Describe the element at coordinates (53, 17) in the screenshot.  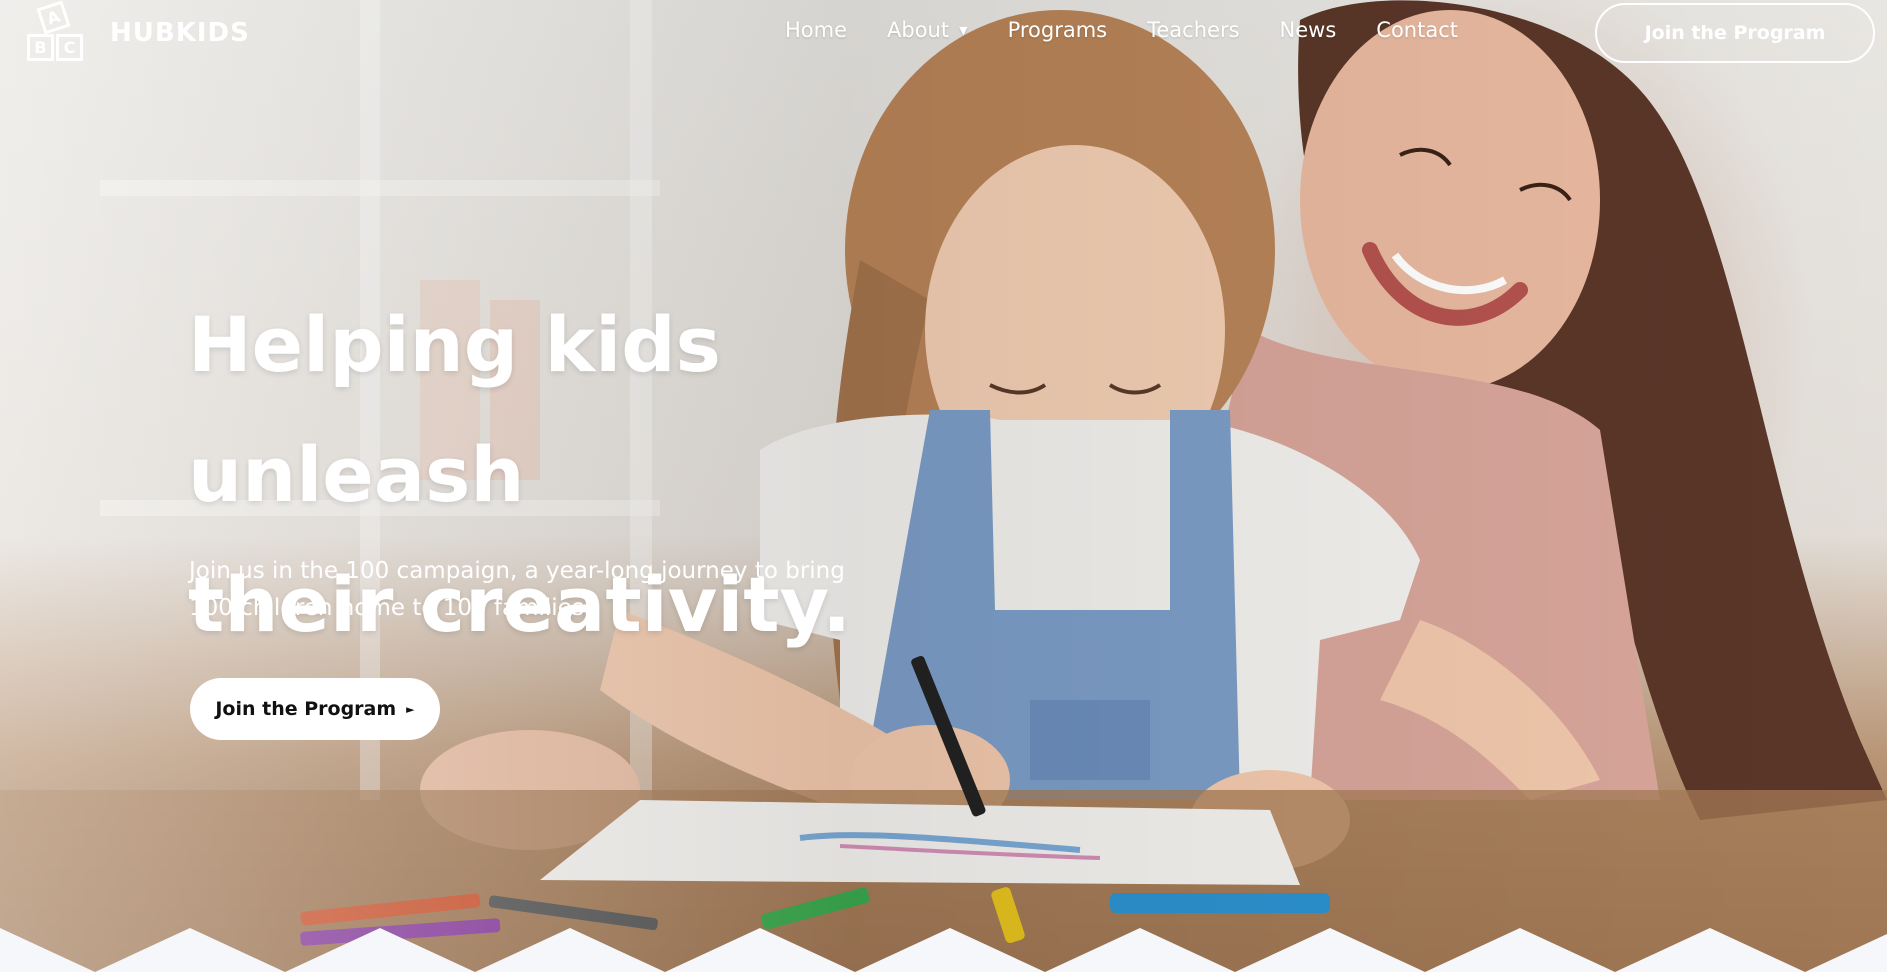
I see `logo-block-a: A` at that location.